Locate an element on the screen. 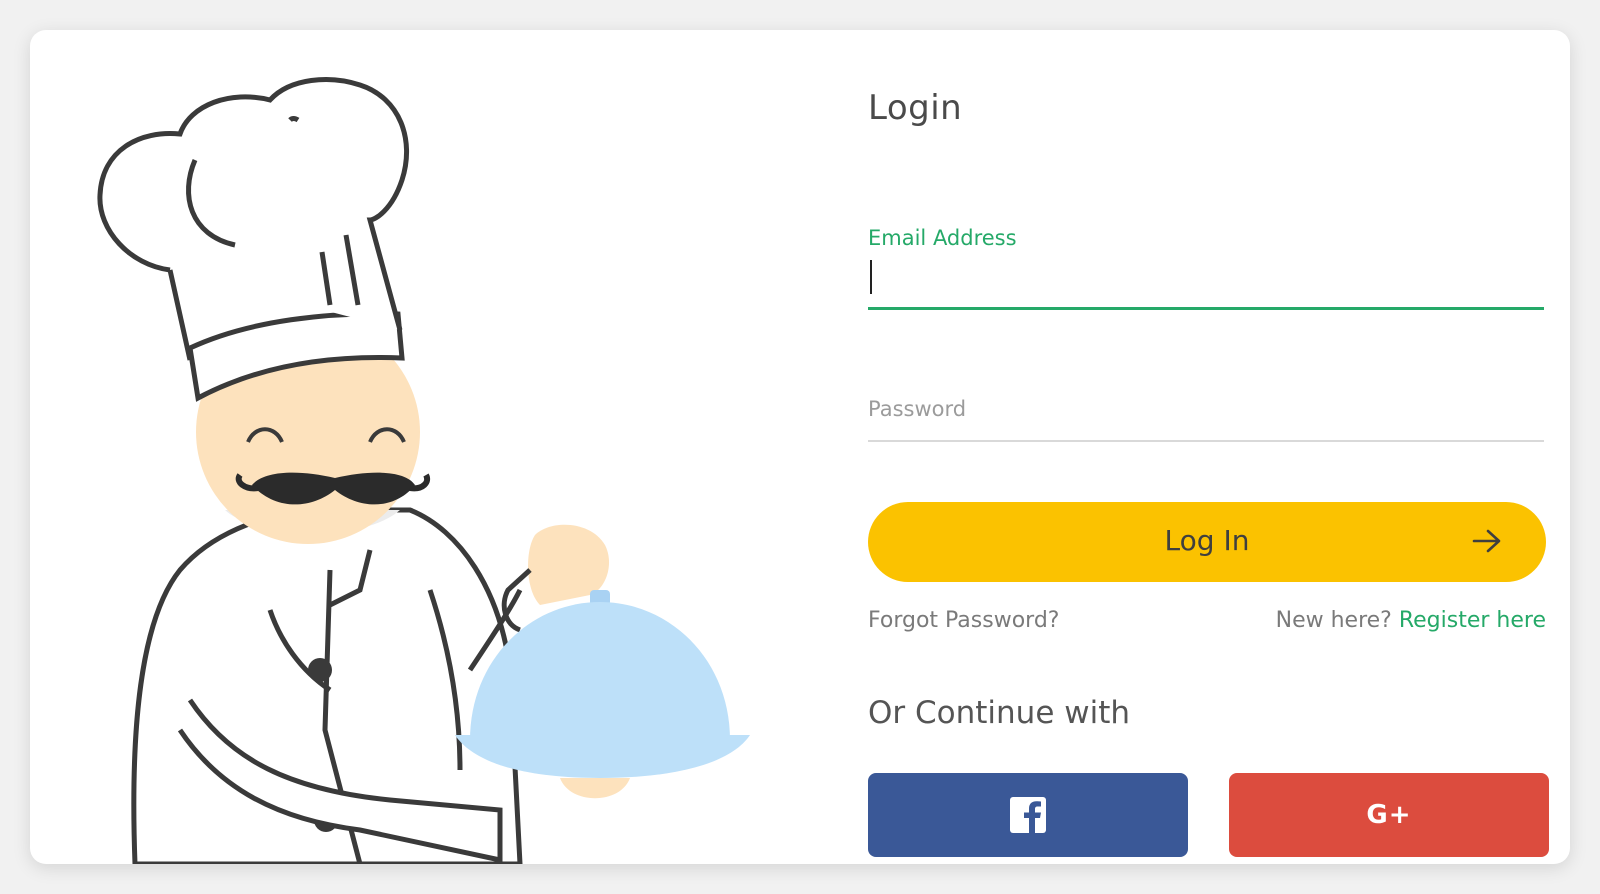  email-field-group: Email Address is located at coordinates (1206, 255).